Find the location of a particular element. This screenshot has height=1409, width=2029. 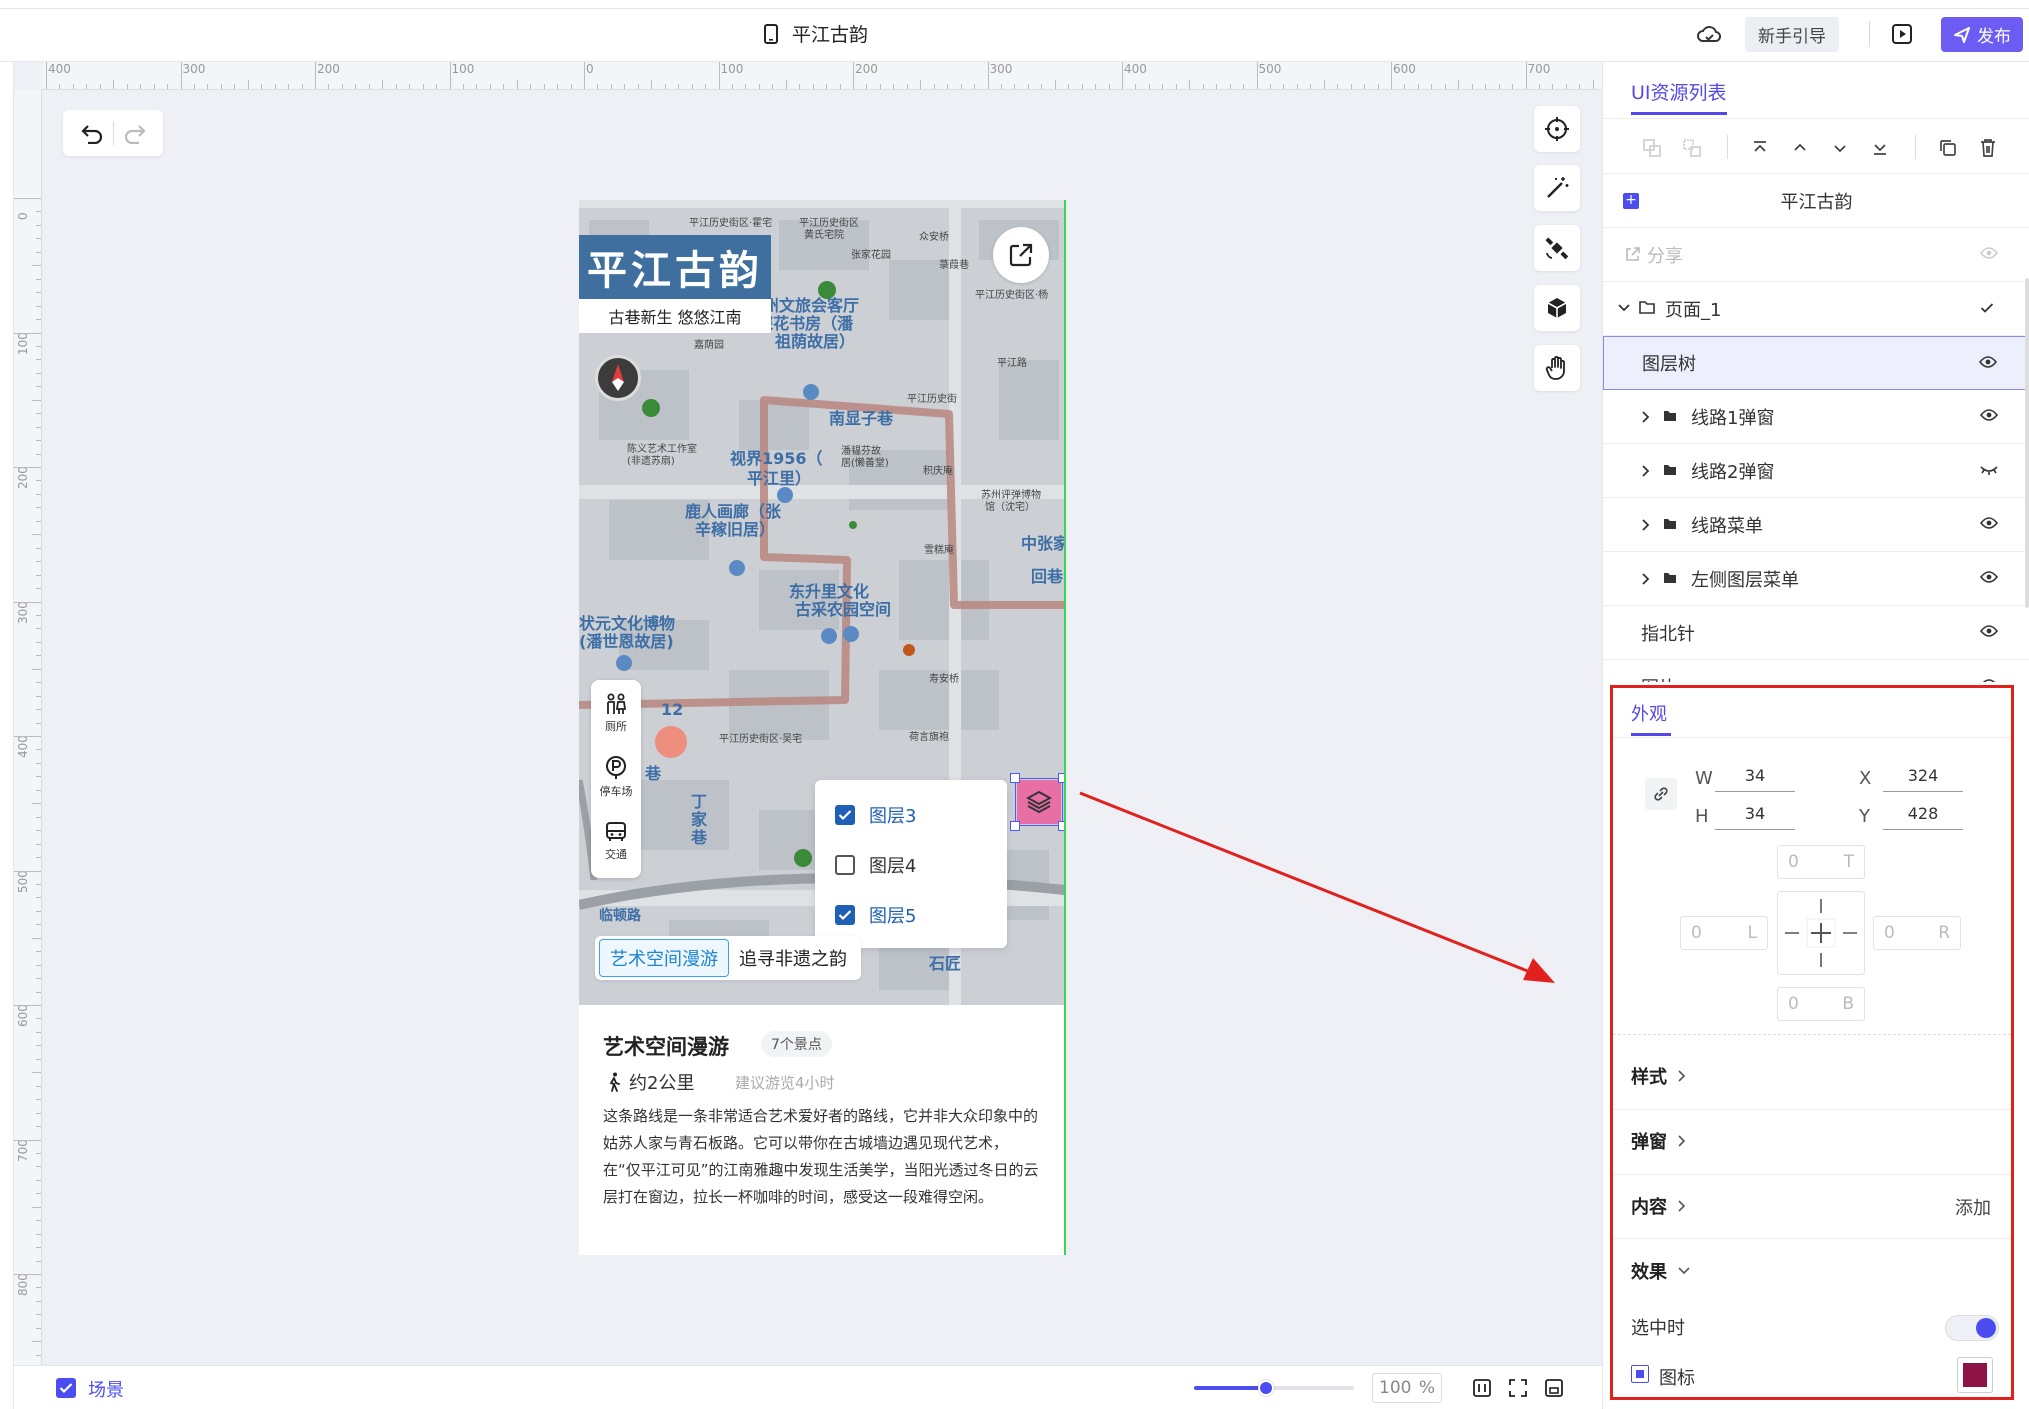

device-frame-icon is located at coordinates (1554, 1388).